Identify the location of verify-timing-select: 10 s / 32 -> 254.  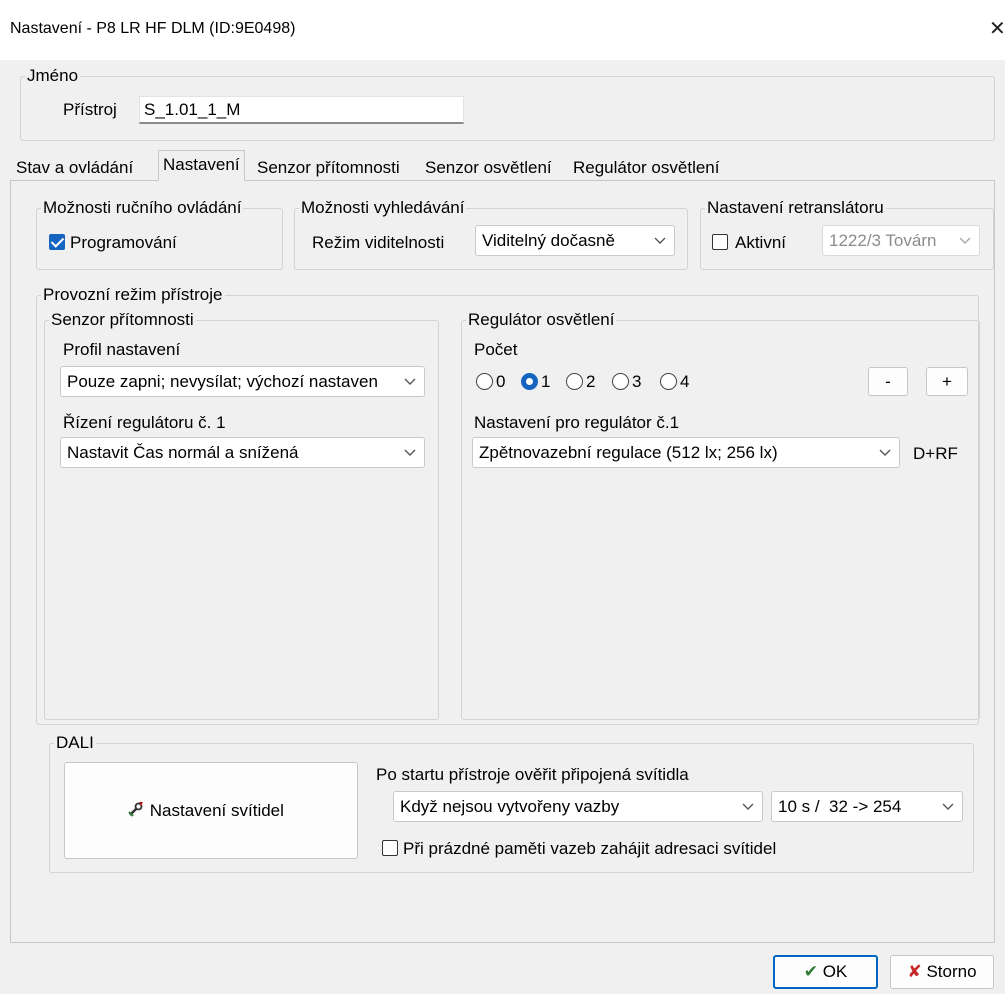
(867, 806).